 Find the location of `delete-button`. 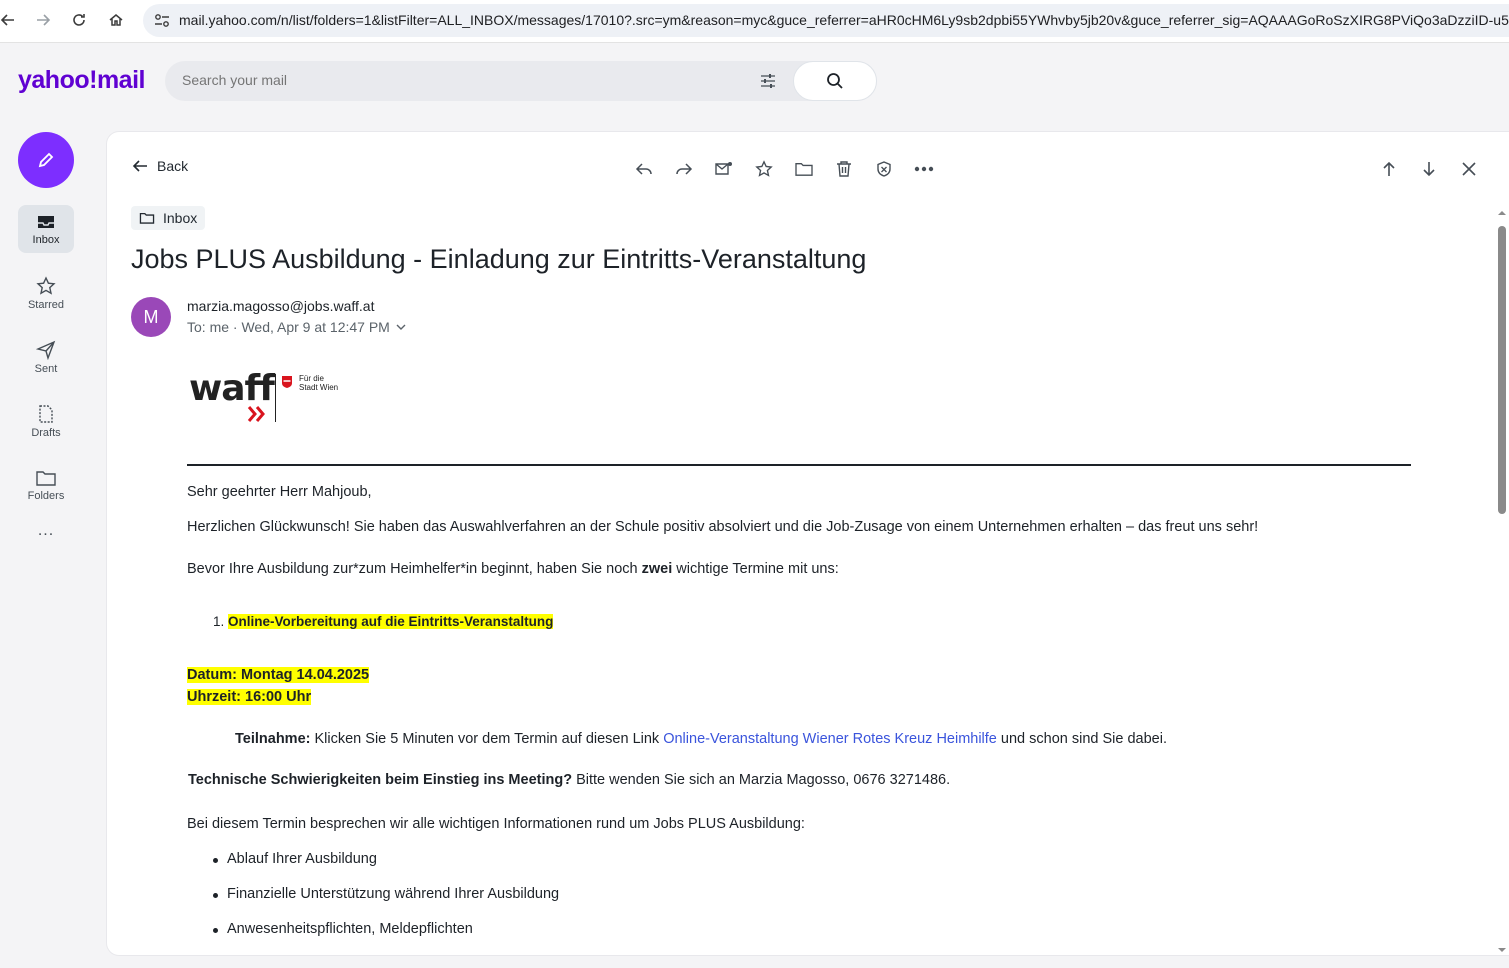

delete-button is located at coordinates (844, 169).